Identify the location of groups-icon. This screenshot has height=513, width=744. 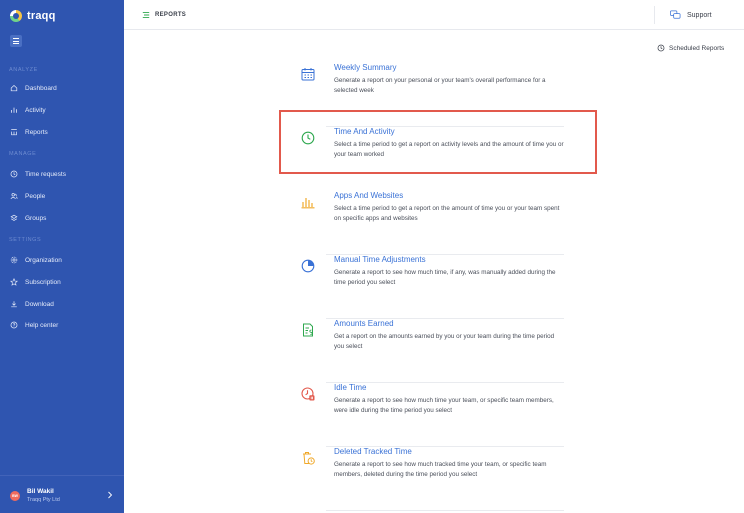
(14, 217).